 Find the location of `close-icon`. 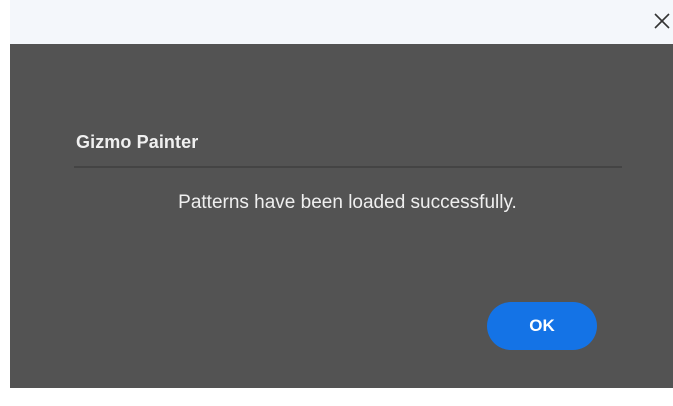

close-icon is located at coordinates (662, 21).